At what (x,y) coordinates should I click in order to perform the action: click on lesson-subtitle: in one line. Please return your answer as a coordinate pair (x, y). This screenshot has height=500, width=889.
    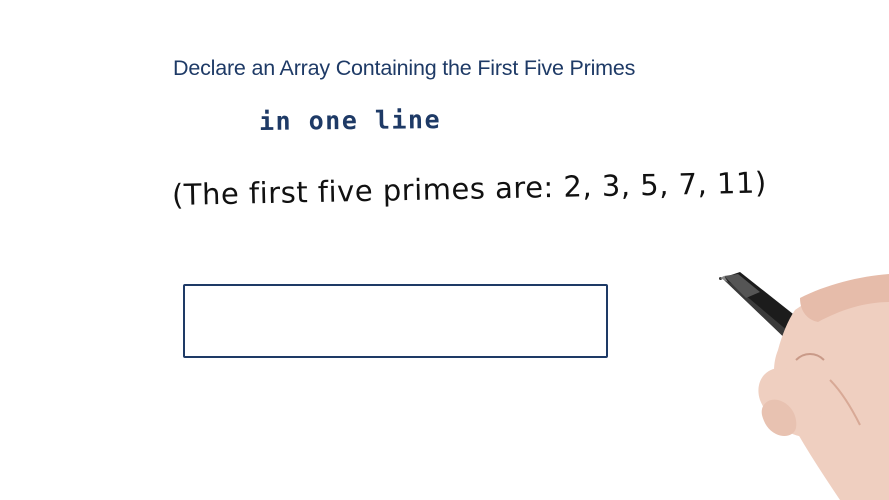
    Looking at the image, I should click on (350, 120).